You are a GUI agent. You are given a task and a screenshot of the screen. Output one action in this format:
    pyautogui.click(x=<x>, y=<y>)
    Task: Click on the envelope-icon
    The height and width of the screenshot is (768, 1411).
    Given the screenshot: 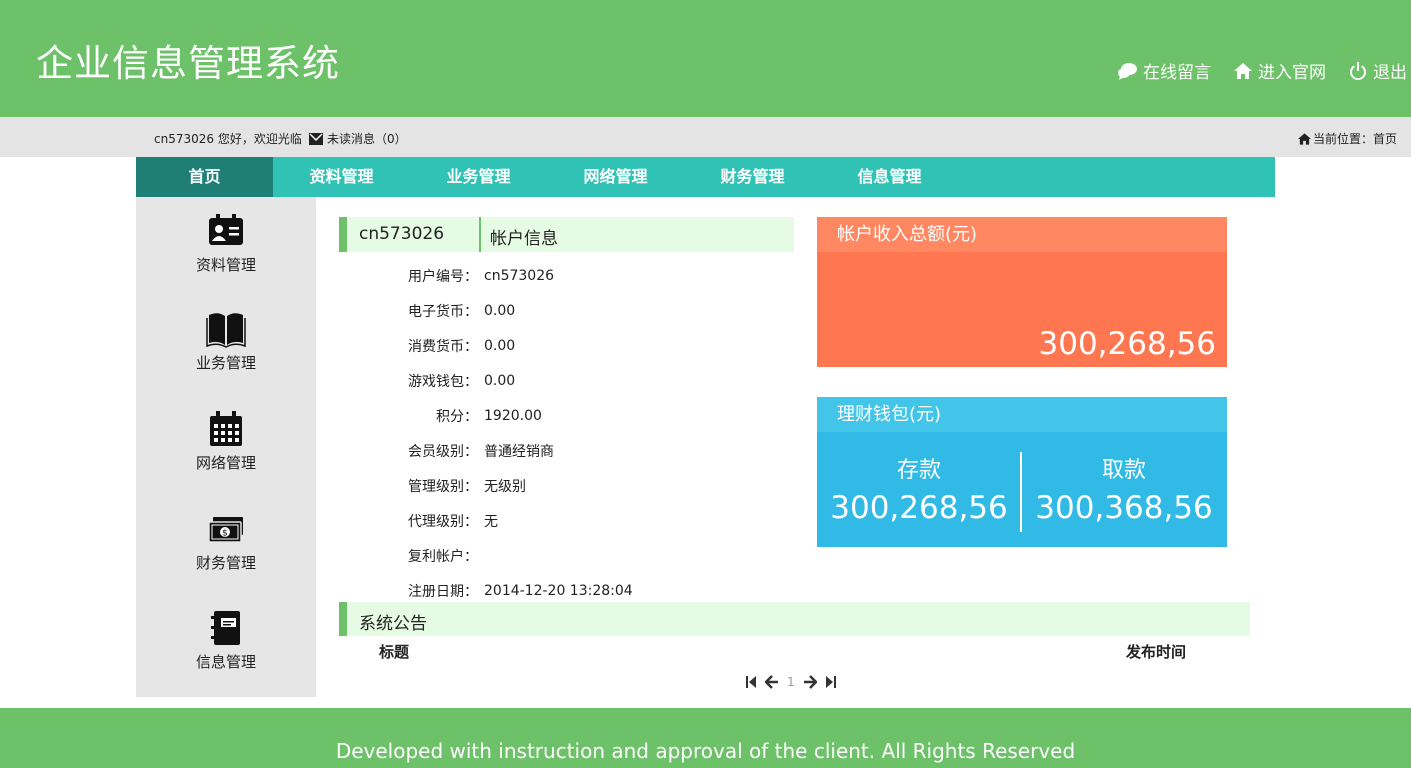 What is the action you would take?
    pyautogui.click(x=316, y=138)
    